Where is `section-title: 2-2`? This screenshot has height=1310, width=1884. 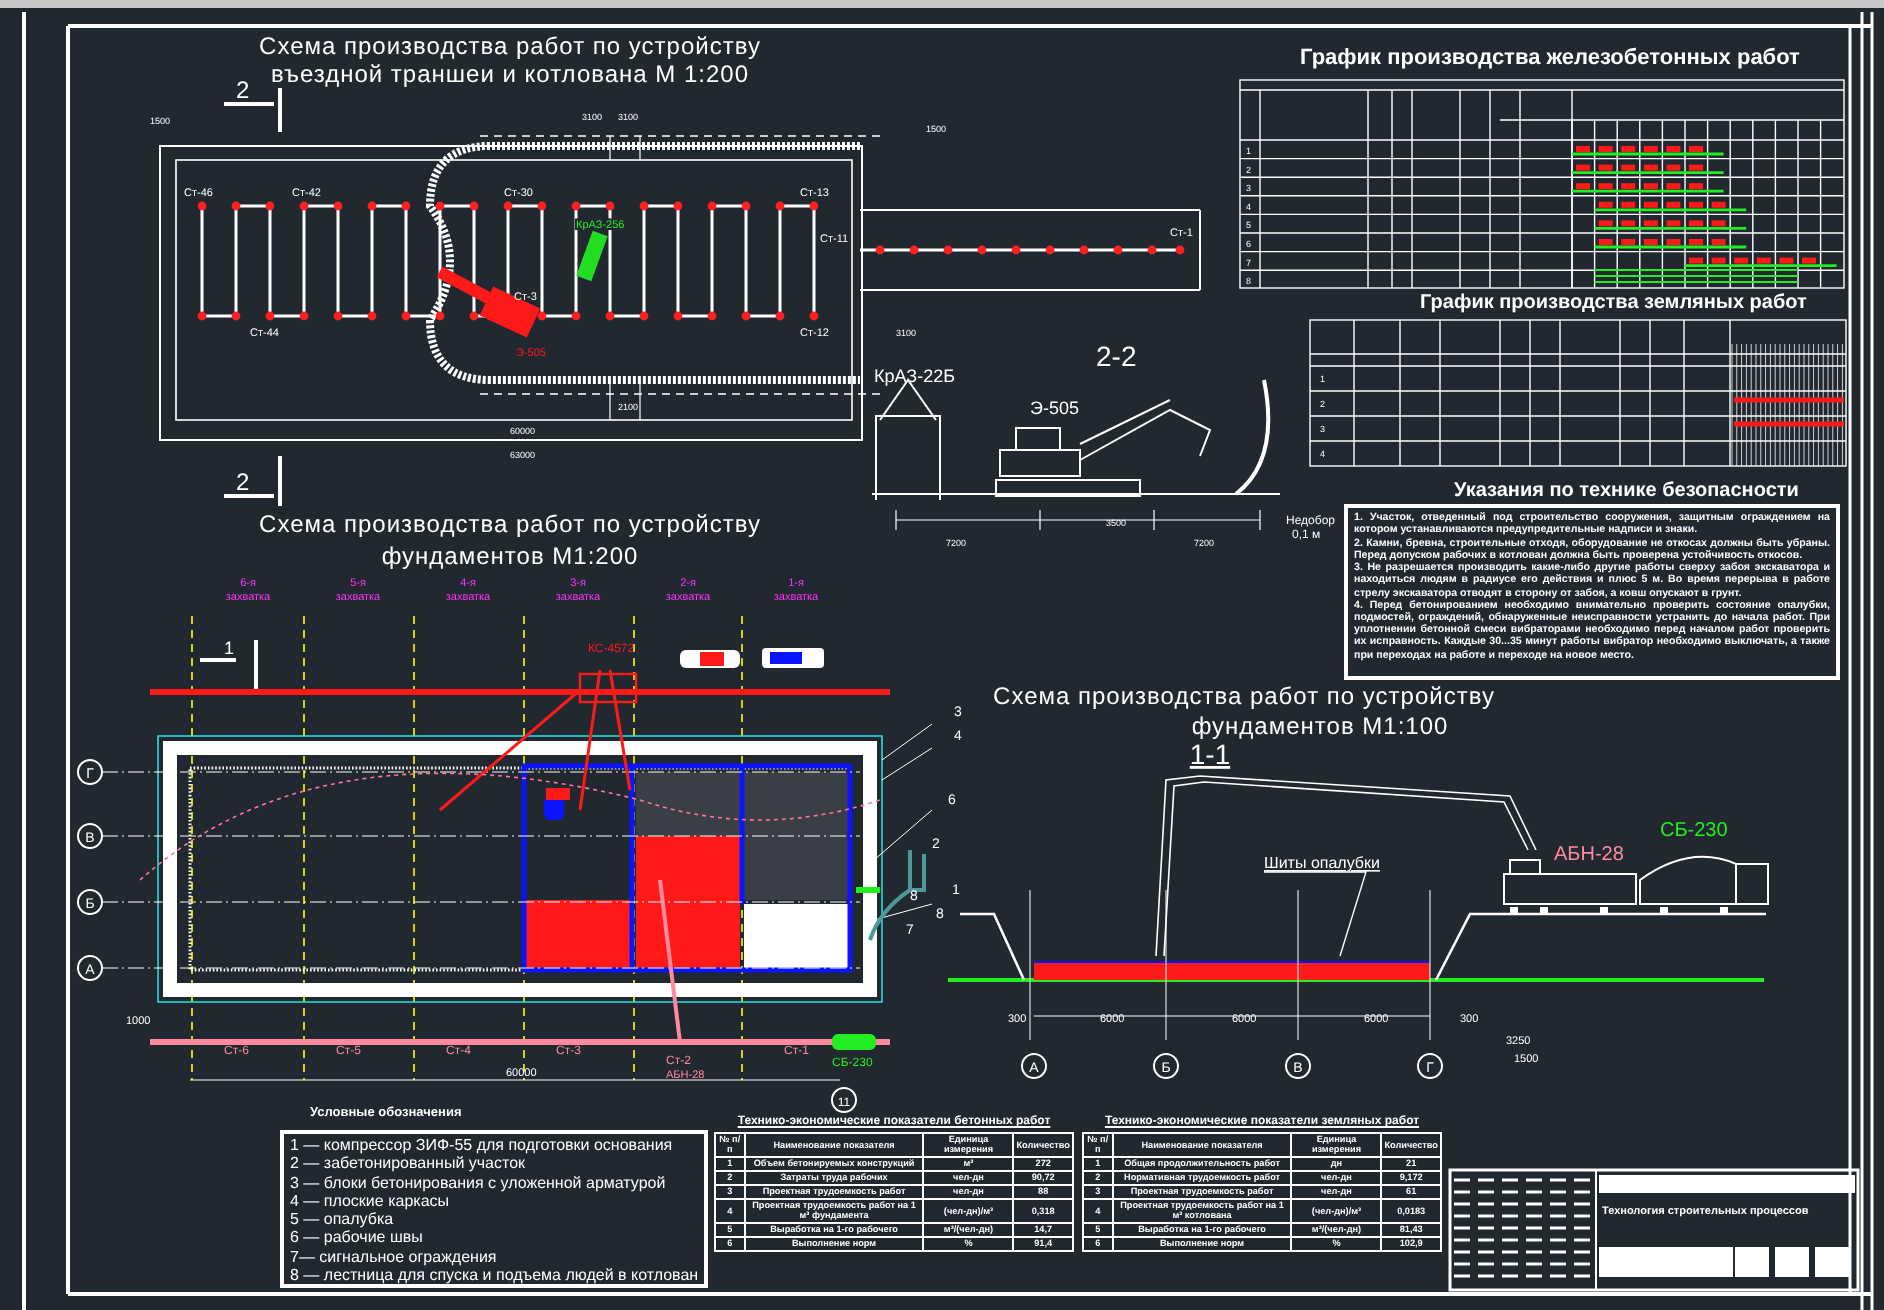 section-title: 2-2 is located at coordinates (1116, 356).